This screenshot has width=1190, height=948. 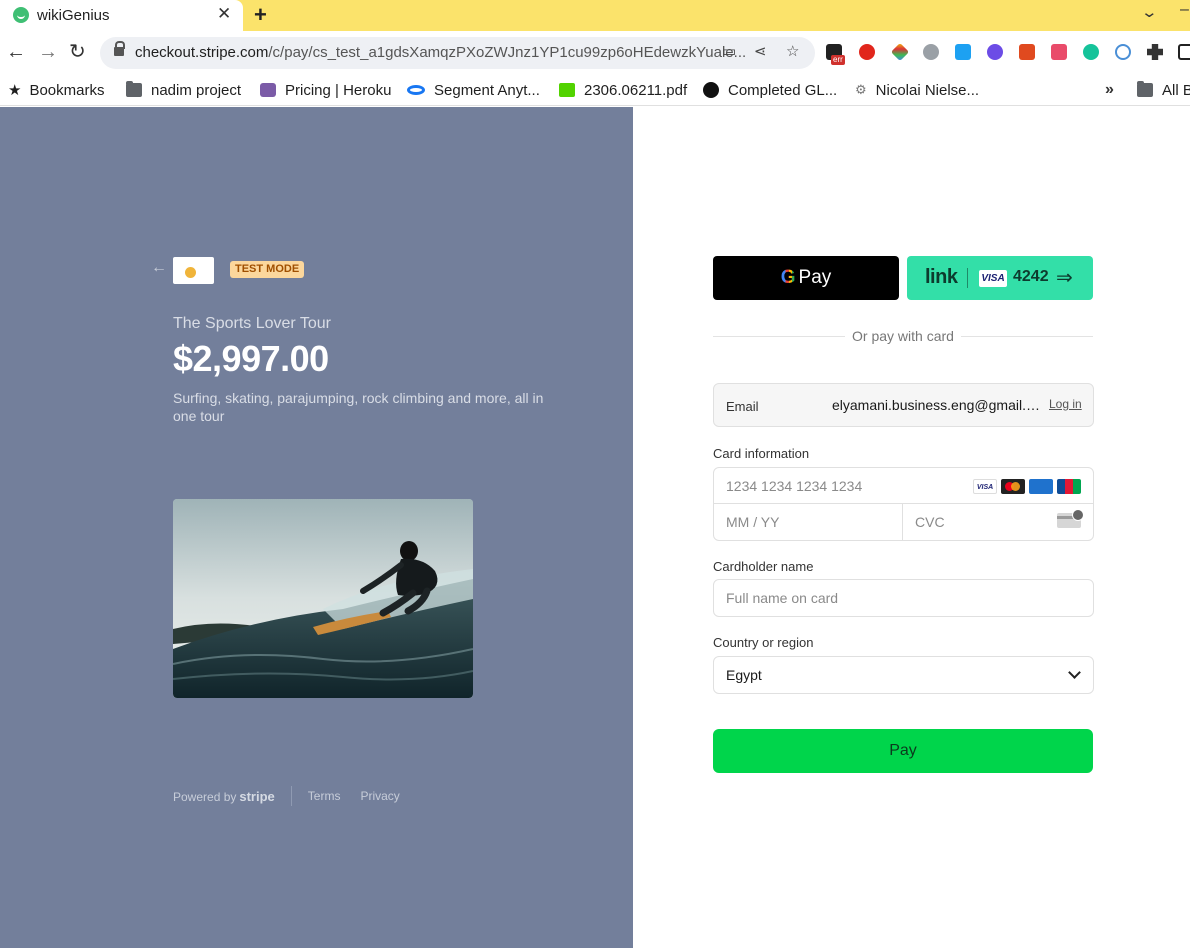 What do you see at coordinates (938, 405) in the screenshot?
I see `email-value: elyamani.business.eng@gmail.com` at bounding box center [938, 405].